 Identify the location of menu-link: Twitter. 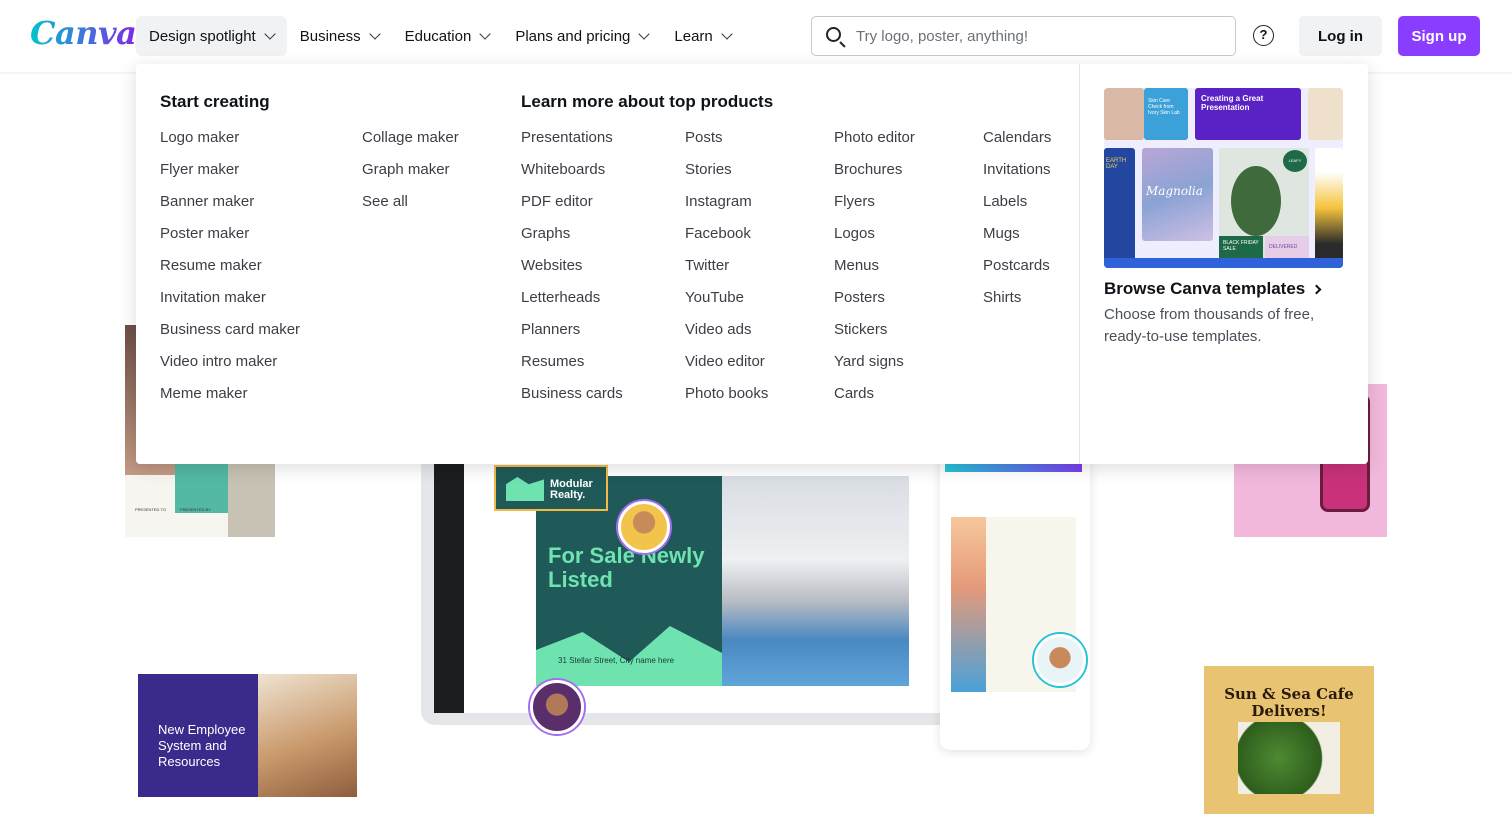
(726, 272).